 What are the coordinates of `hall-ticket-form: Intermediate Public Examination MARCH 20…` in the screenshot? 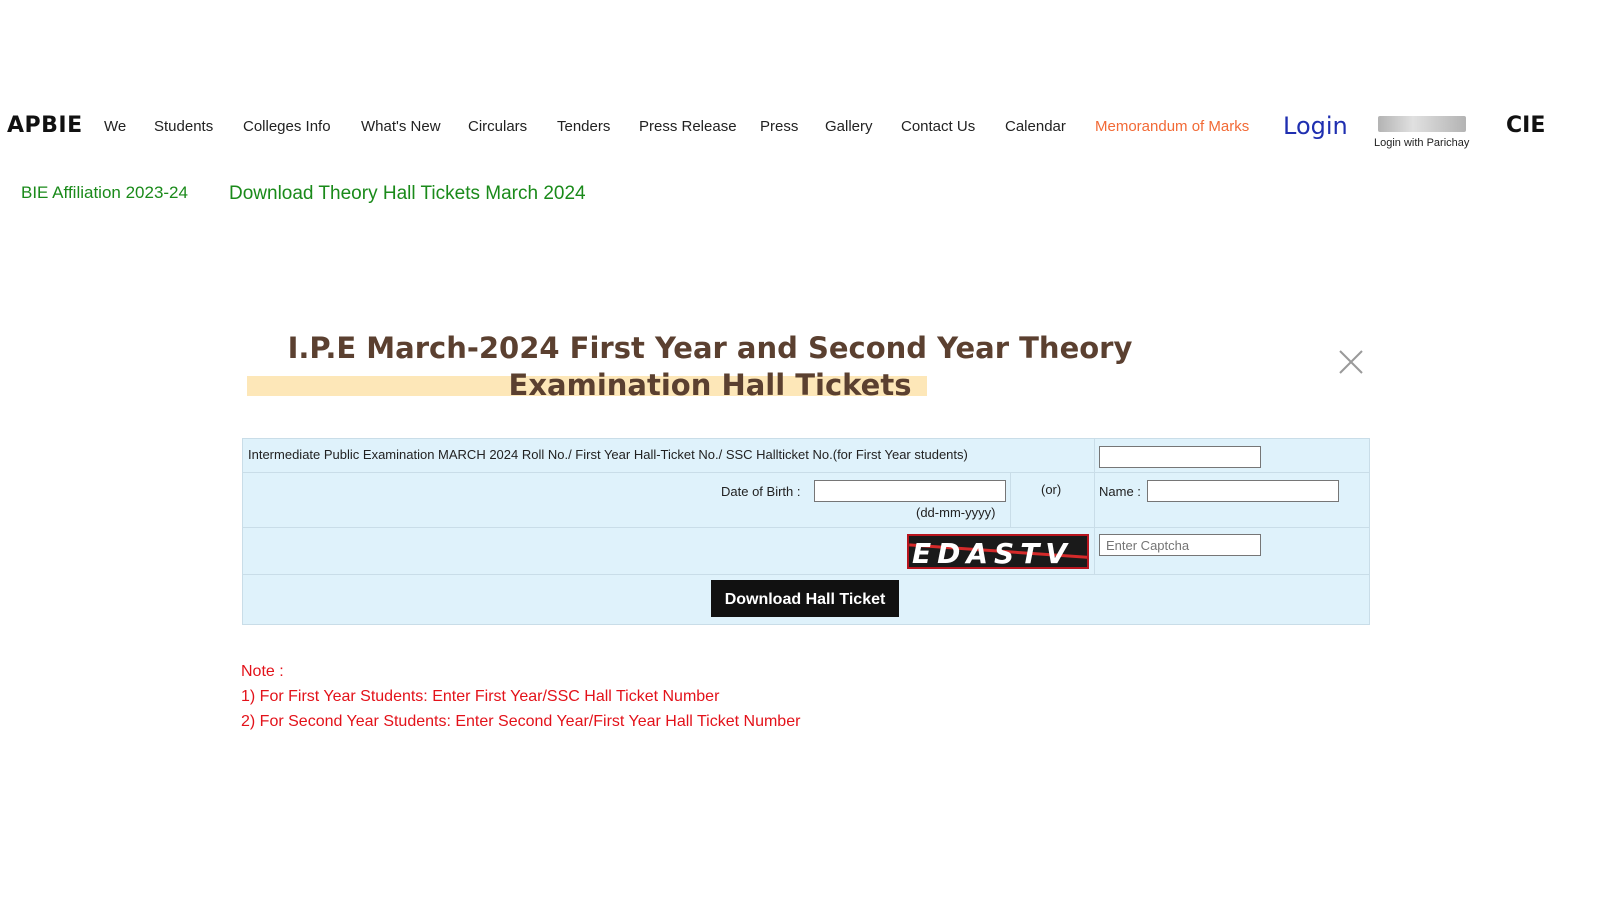 It's located at (806, 531).